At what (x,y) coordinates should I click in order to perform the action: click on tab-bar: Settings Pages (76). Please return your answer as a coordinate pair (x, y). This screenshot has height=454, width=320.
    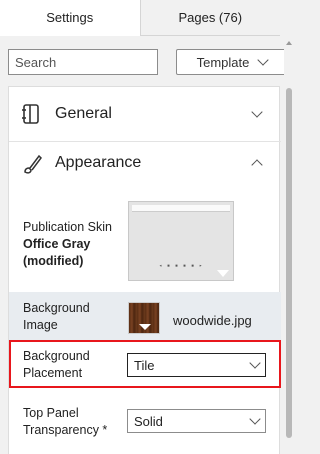
    Looking at the image, I should click on (140, 18).